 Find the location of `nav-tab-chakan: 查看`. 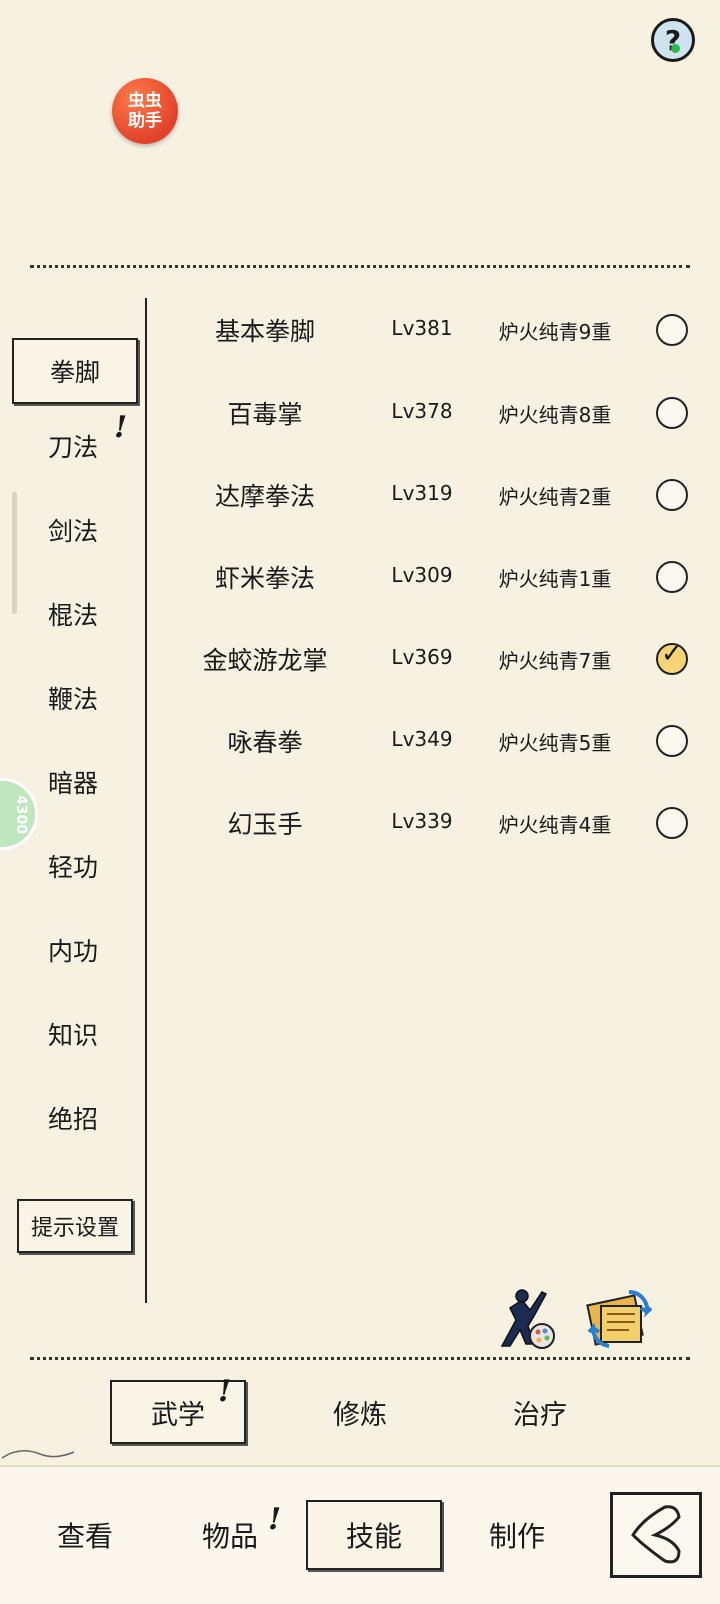

nav-tab-chakan: 查看 is located at coordinates (85, 1535).